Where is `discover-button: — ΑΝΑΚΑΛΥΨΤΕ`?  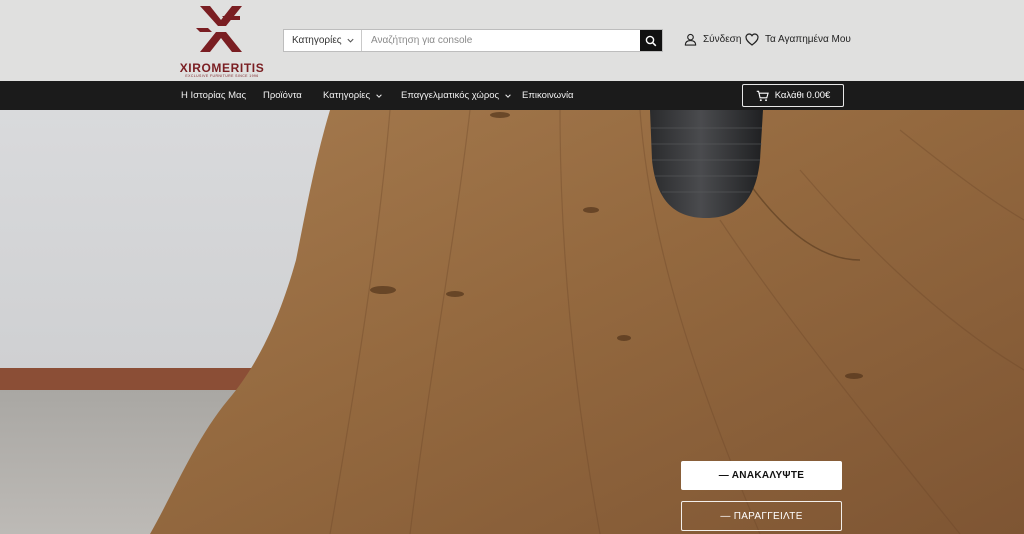
discover-button: — ΑΝΑΚΑΛΥΨΤΕ is located at coordinates (761, 475).